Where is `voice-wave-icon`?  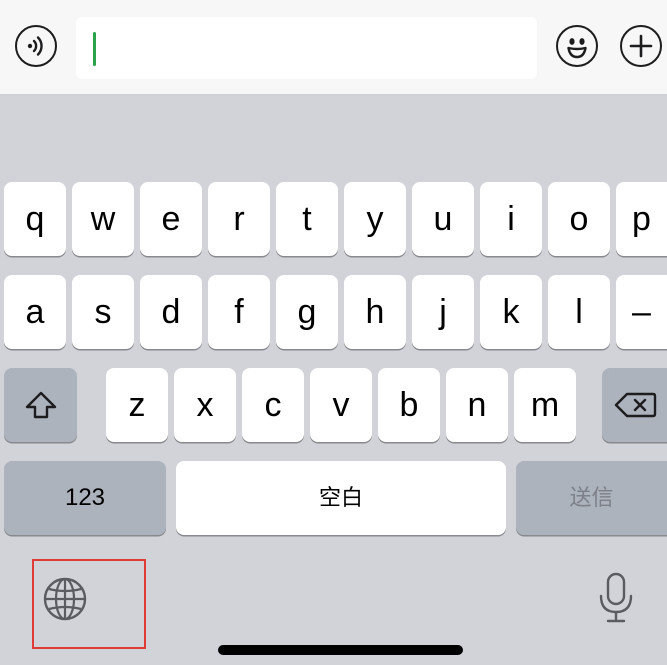
voice-wave-icon is located at coordinates (35, 46).